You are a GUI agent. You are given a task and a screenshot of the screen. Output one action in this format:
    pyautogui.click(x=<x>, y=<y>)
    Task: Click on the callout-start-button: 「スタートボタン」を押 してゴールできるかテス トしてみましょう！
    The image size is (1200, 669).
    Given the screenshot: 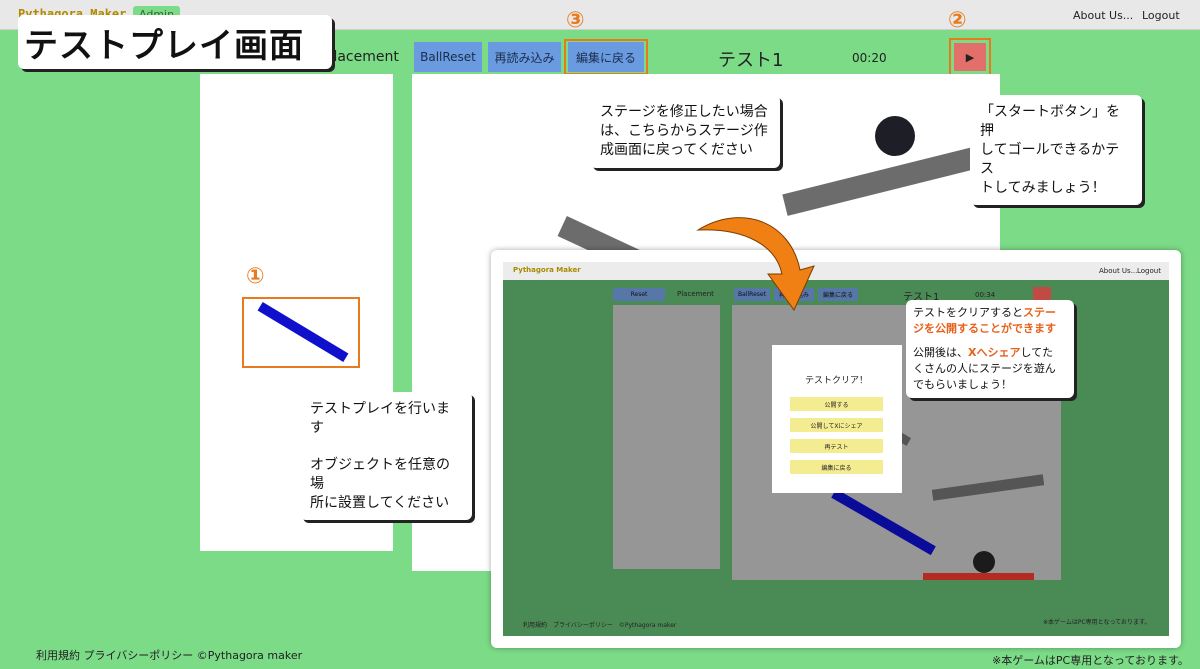 What is the action you would take?
    pyautogui.click(x=1056, y=150)
    